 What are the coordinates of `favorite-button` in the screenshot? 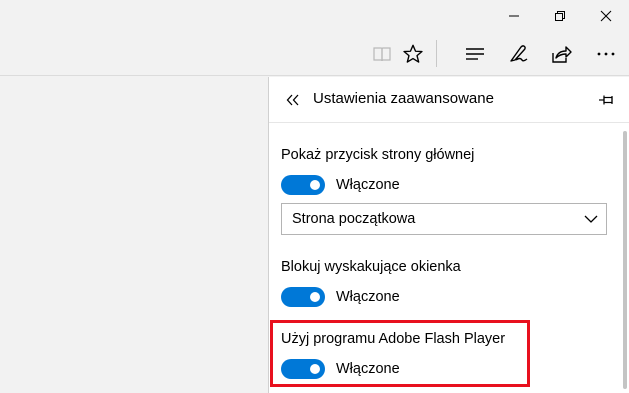 It's located at (413, 53).